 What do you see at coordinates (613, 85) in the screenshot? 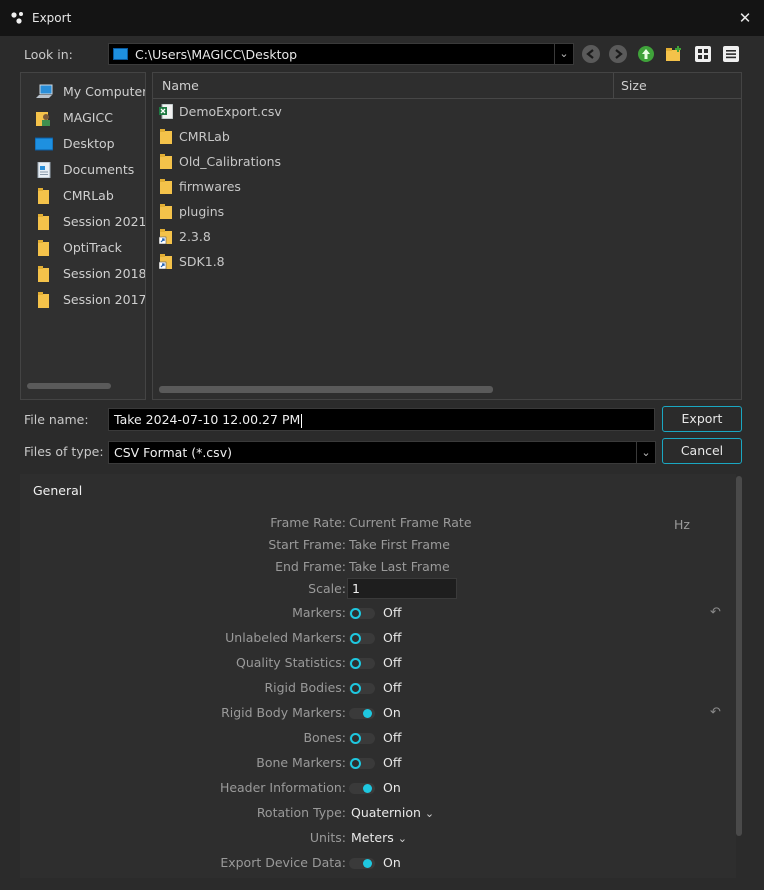
I see `column-divider` at bounding box center [613, 85].